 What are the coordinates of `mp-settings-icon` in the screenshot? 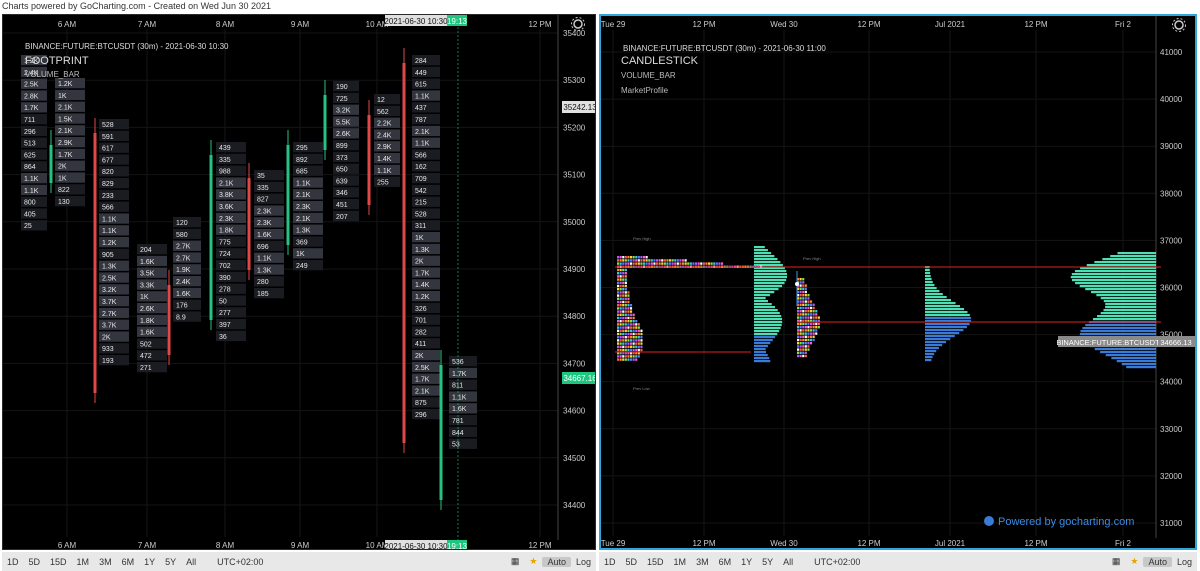 It's located at (1179, 25).